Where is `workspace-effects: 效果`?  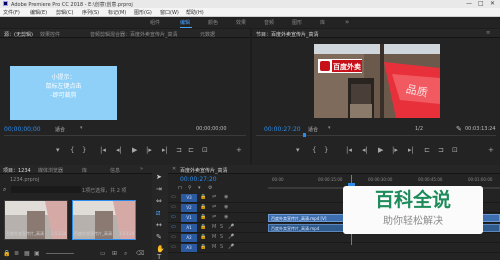
workspace-effects: 效果 is located at coordinates (241, 22).